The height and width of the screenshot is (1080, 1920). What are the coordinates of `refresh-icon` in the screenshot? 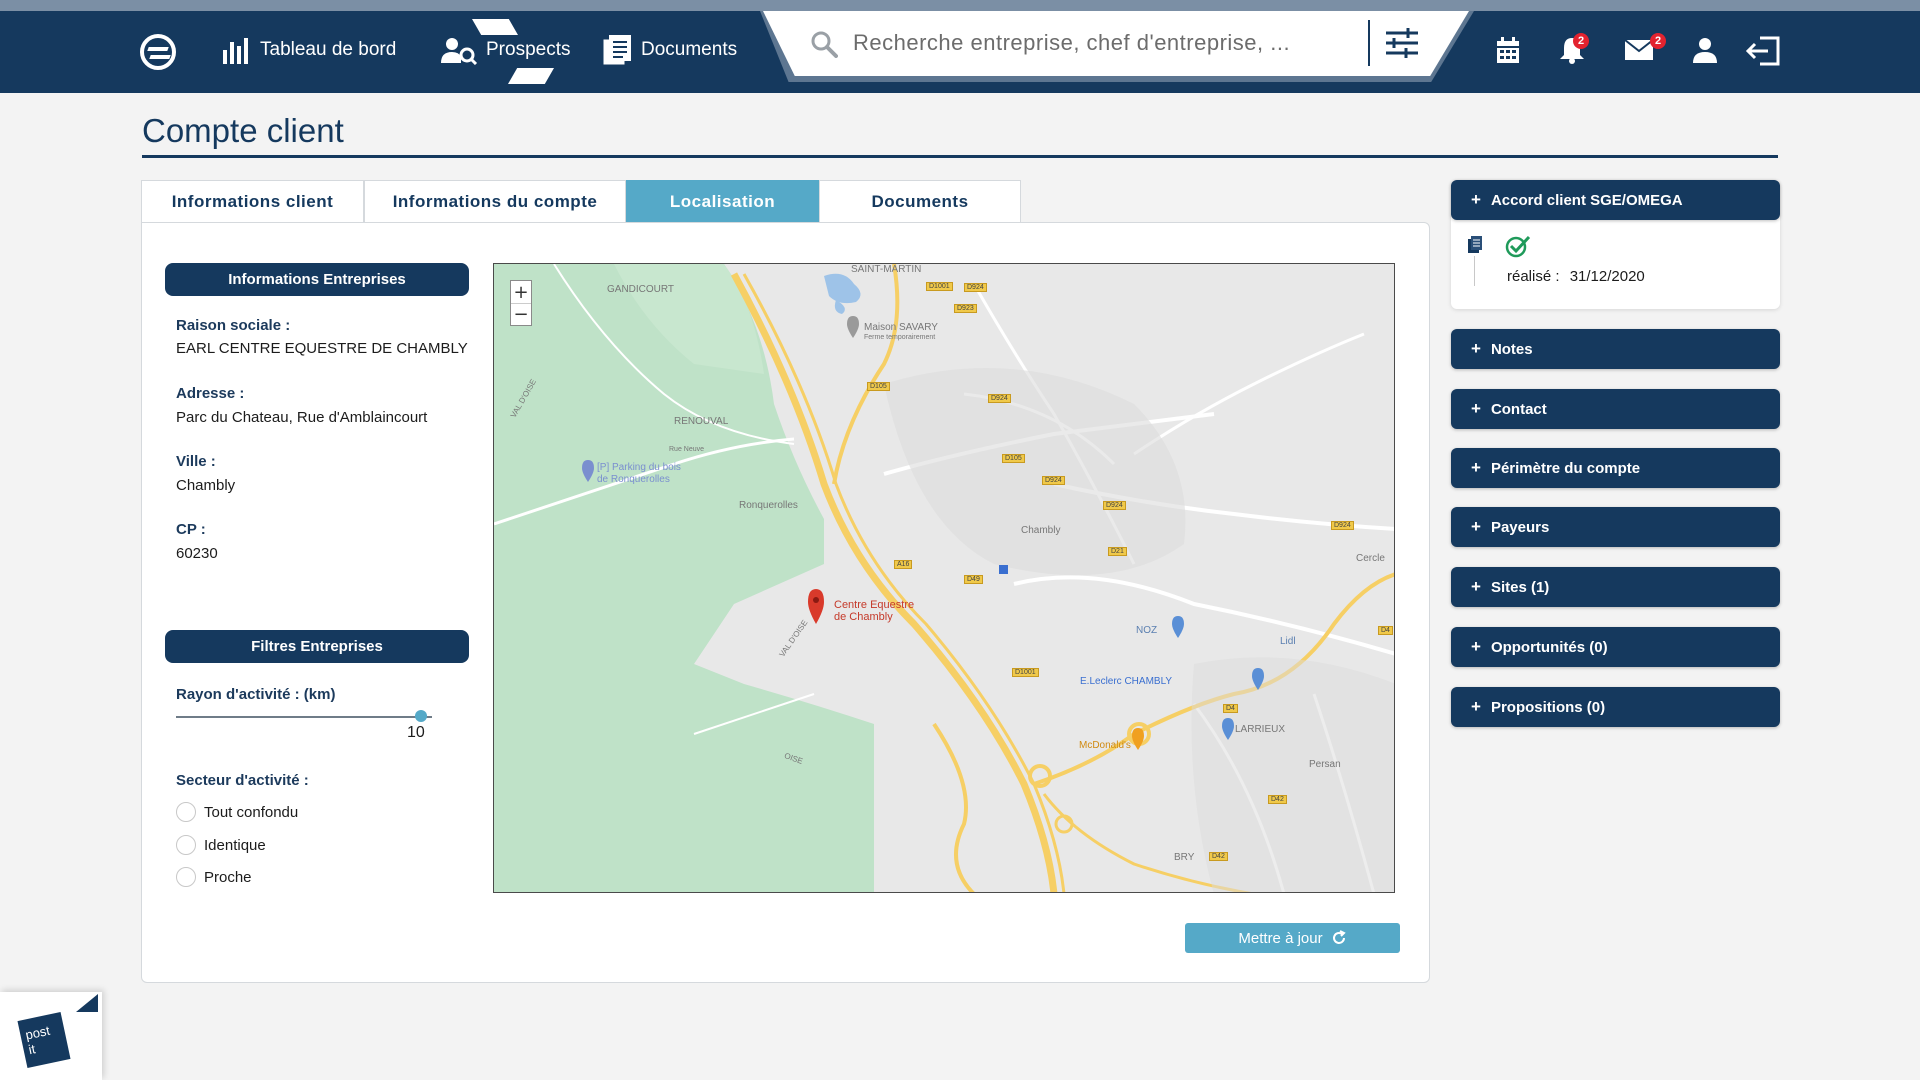 It's located at (1339, 937).